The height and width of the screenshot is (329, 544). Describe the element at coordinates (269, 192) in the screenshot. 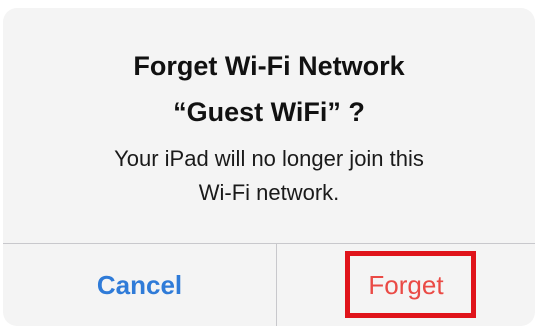

I see `alert-message-line-2: Wi-Fi network.` at that location.